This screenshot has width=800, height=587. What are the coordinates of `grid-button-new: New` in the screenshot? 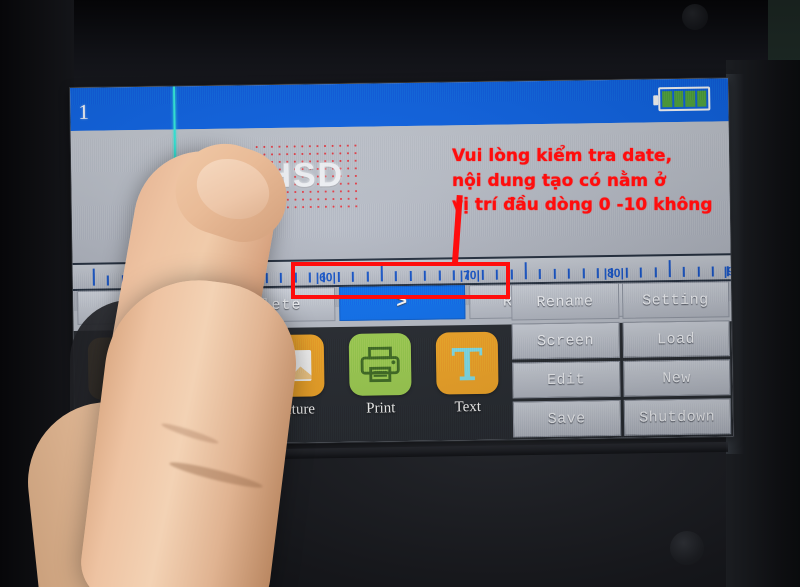 It's located at (676, 378).